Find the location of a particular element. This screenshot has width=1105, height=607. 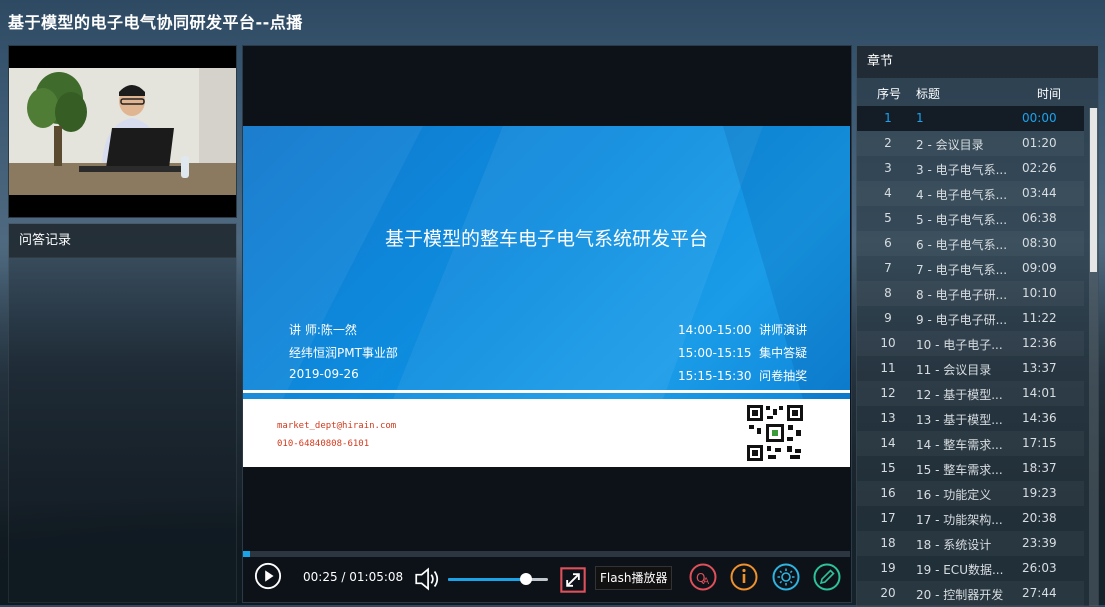

presenter-video is located at coordinates (122, 131).